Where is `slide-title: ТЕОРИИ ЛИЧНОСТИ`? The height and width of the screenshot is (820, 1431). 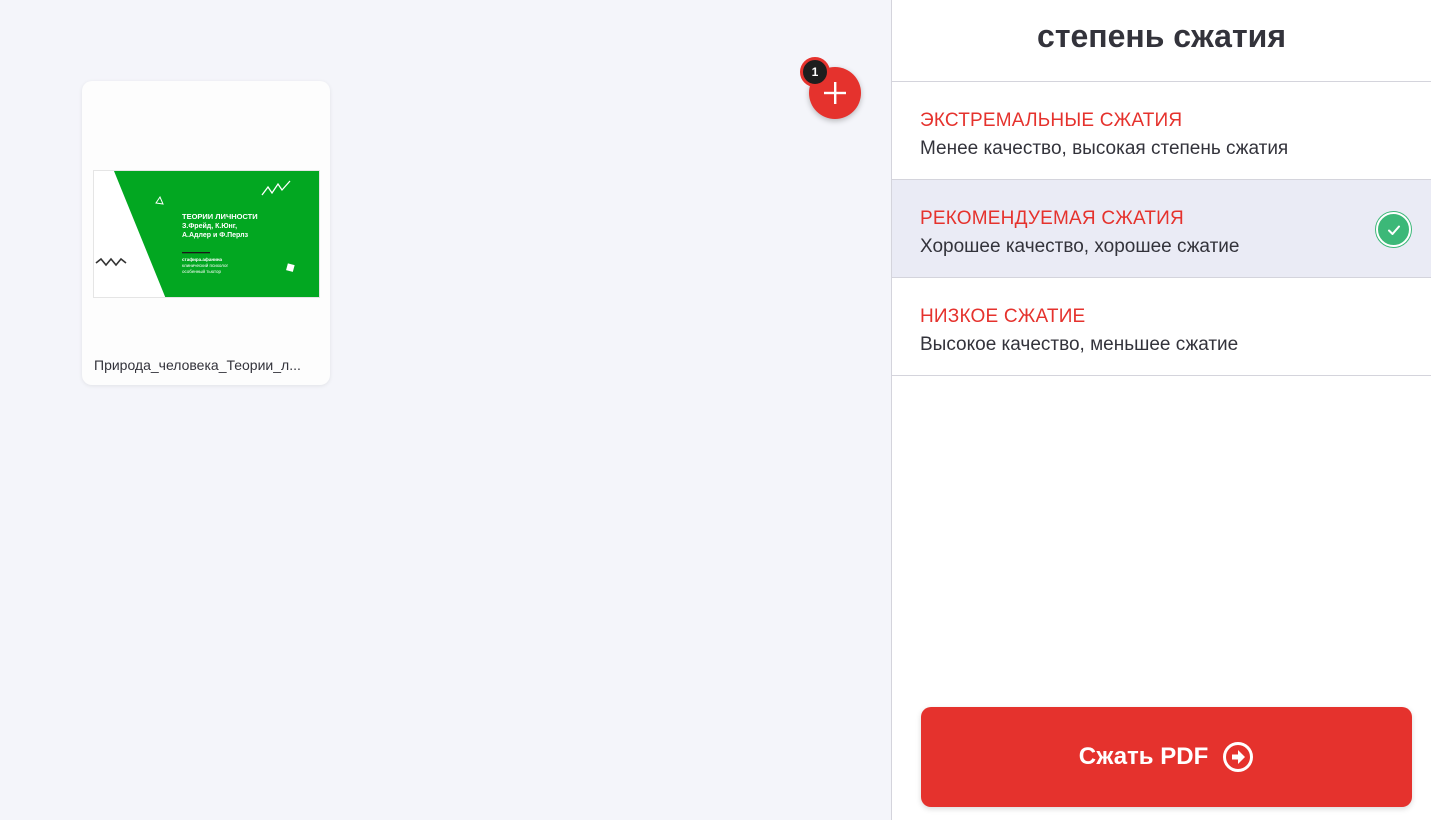 slide-title: ТЕОРИИ ЛИЧНОСТИ is located at coordinates (220, 216).